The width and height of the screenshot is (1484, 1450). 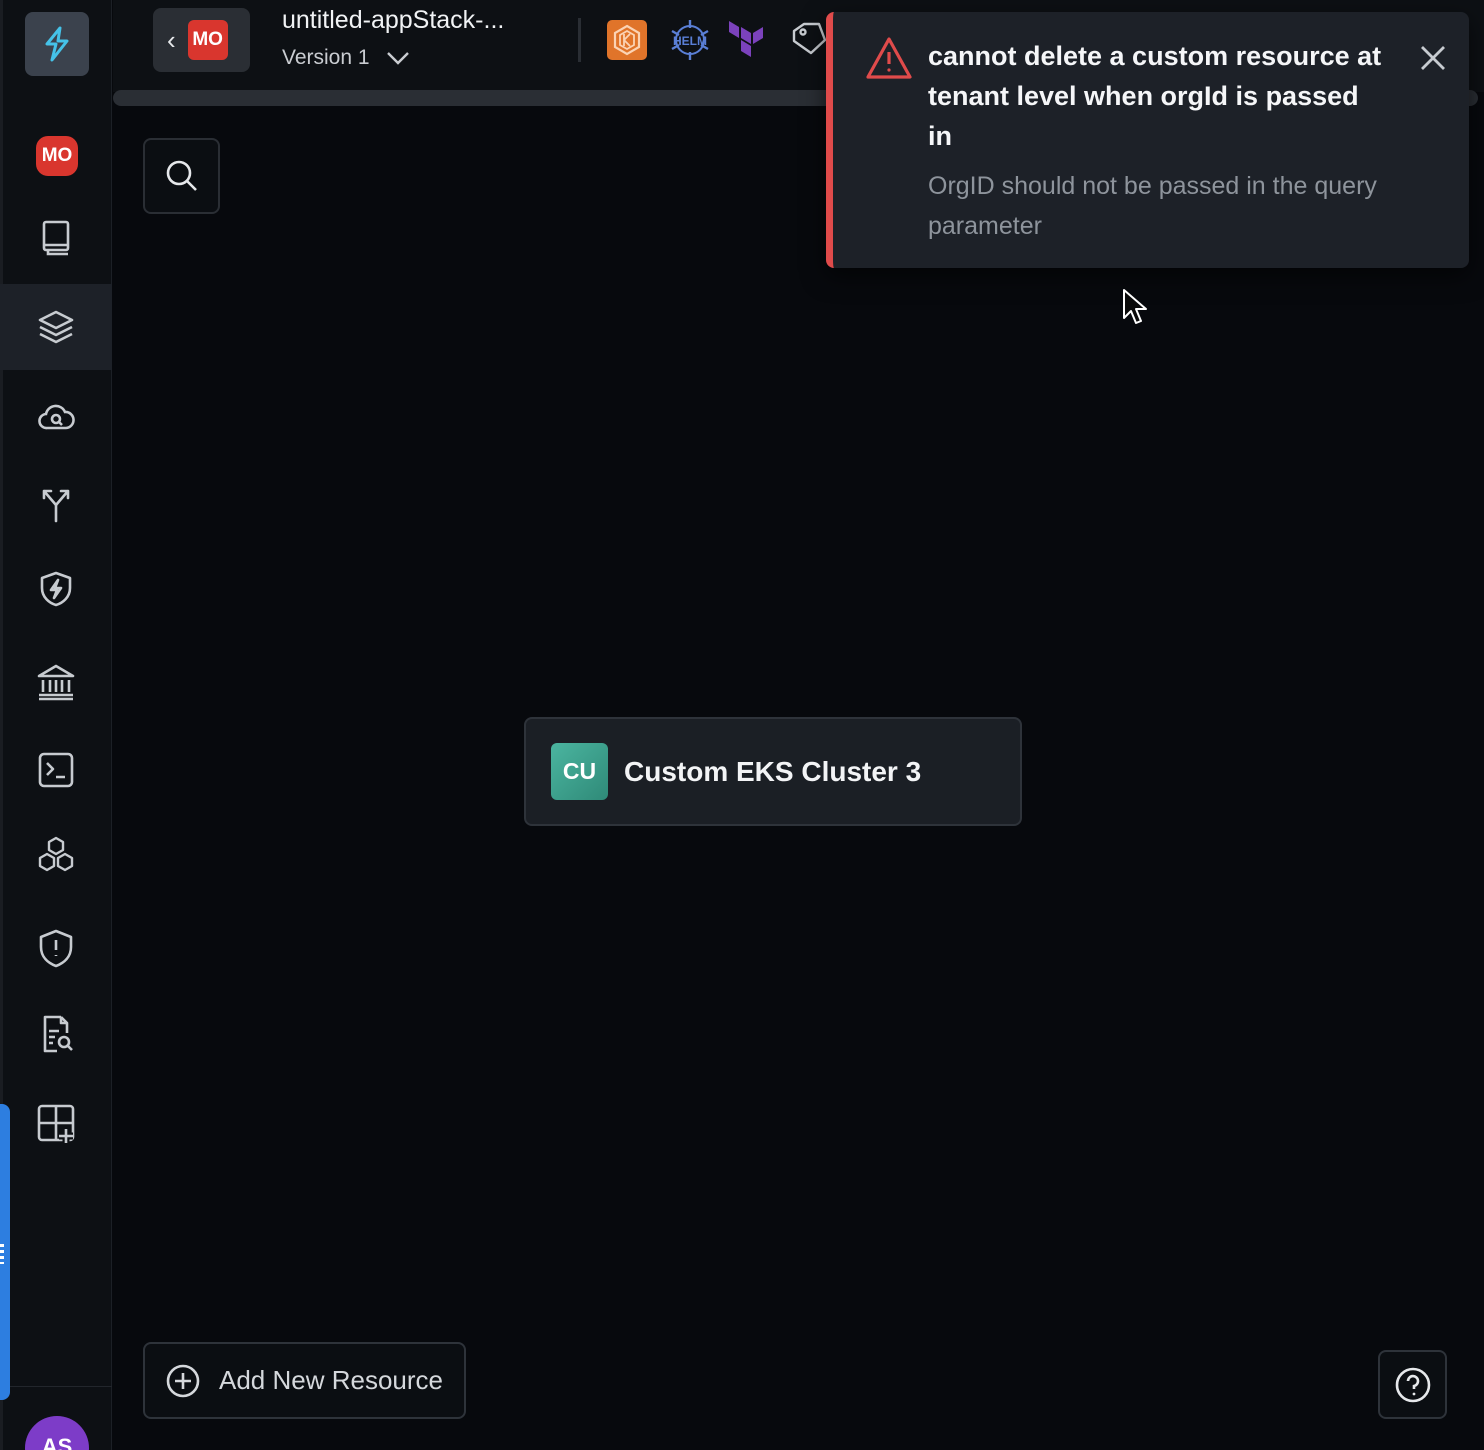 What do you see at coordinates (207, 40) in the screenshot?
I see `org-badge-small: MO` at bounding box center [207, 40].